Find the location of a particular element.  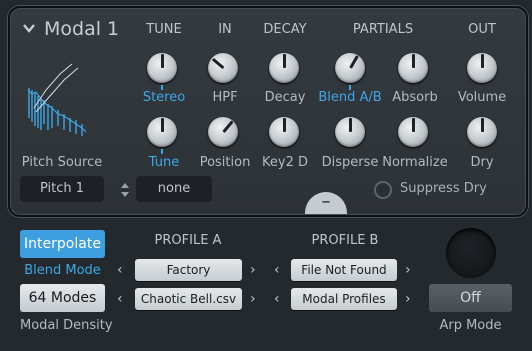

header-partials: PARTIALS is located at coordinates (383, 29).